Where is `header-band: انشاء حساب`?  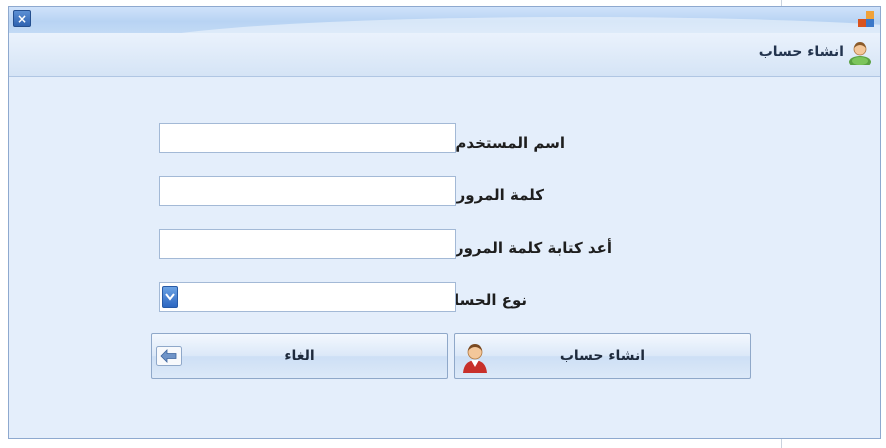
header-band: انشاء حساب is located at coordinates (444, 55).